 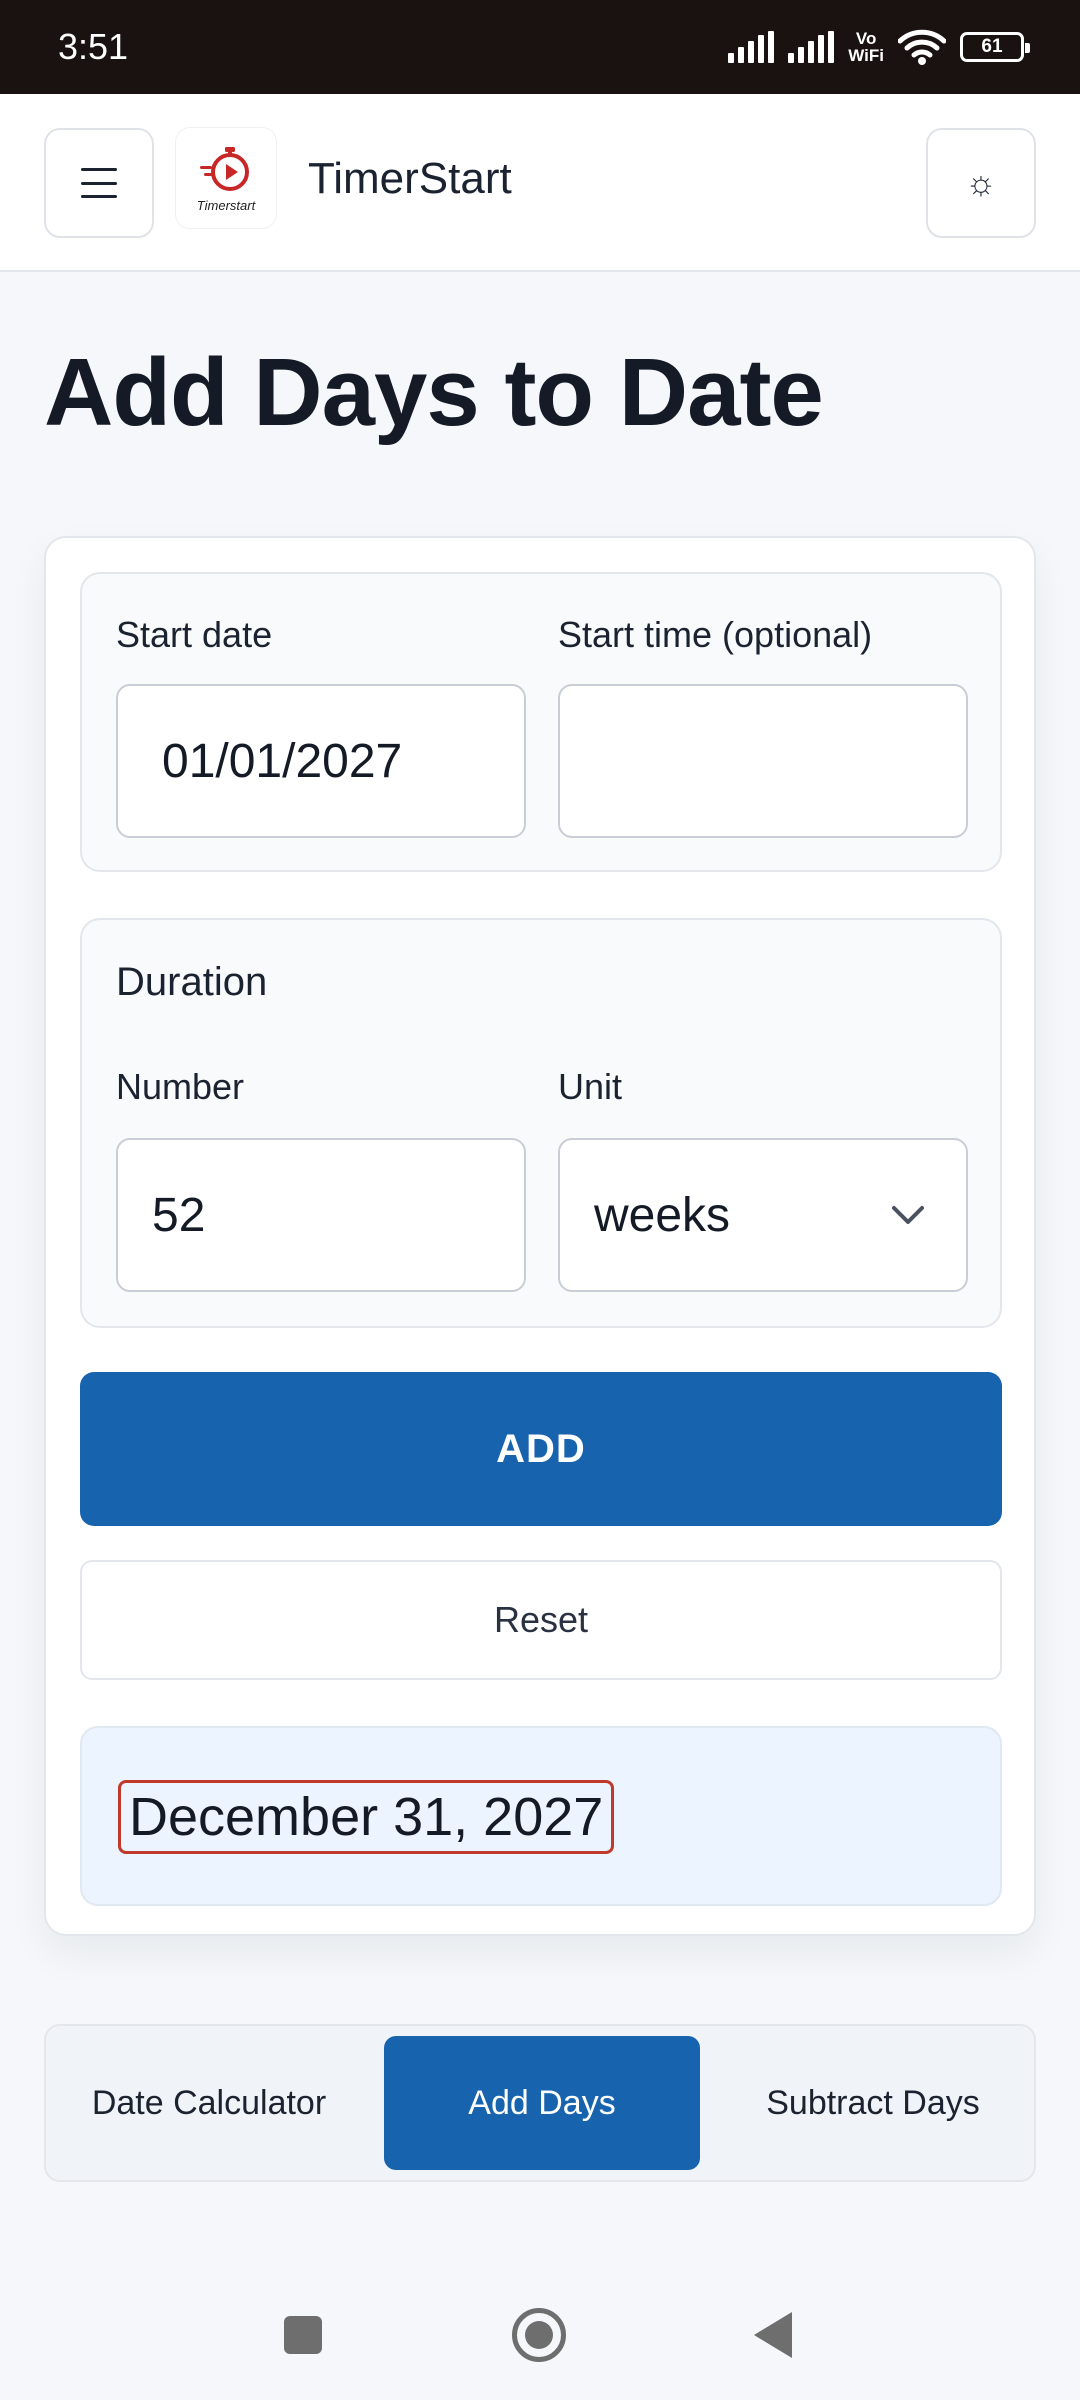 I want to click on result-panel: December 31, 2027, so click(x=541, y=1816).